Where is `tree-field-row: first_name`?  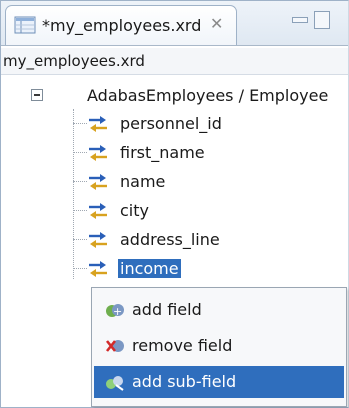
tree-field-row: first_name is located at coordinates (174, 153).